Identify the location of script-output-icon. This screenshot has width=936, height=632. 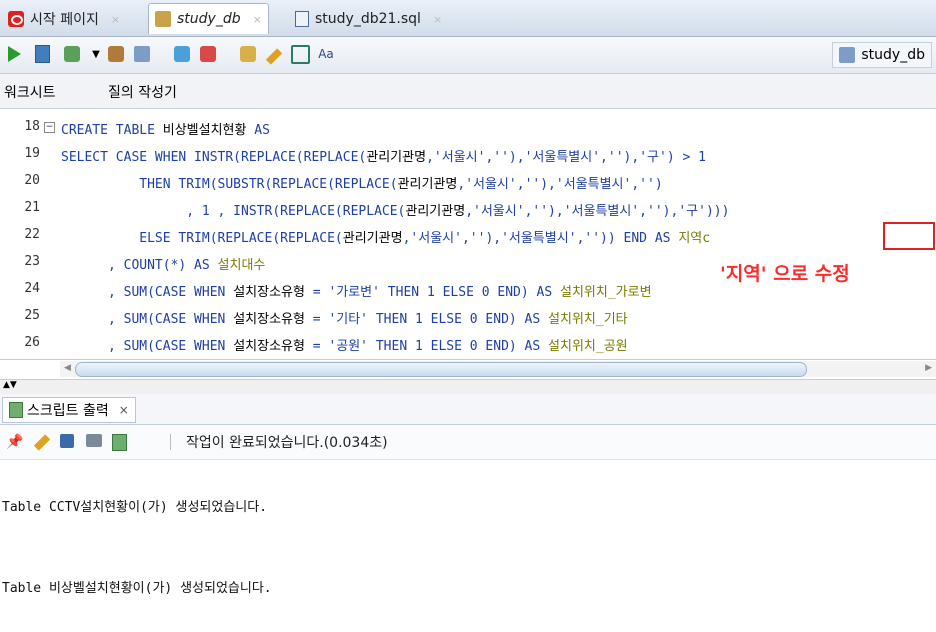
(16, 410).